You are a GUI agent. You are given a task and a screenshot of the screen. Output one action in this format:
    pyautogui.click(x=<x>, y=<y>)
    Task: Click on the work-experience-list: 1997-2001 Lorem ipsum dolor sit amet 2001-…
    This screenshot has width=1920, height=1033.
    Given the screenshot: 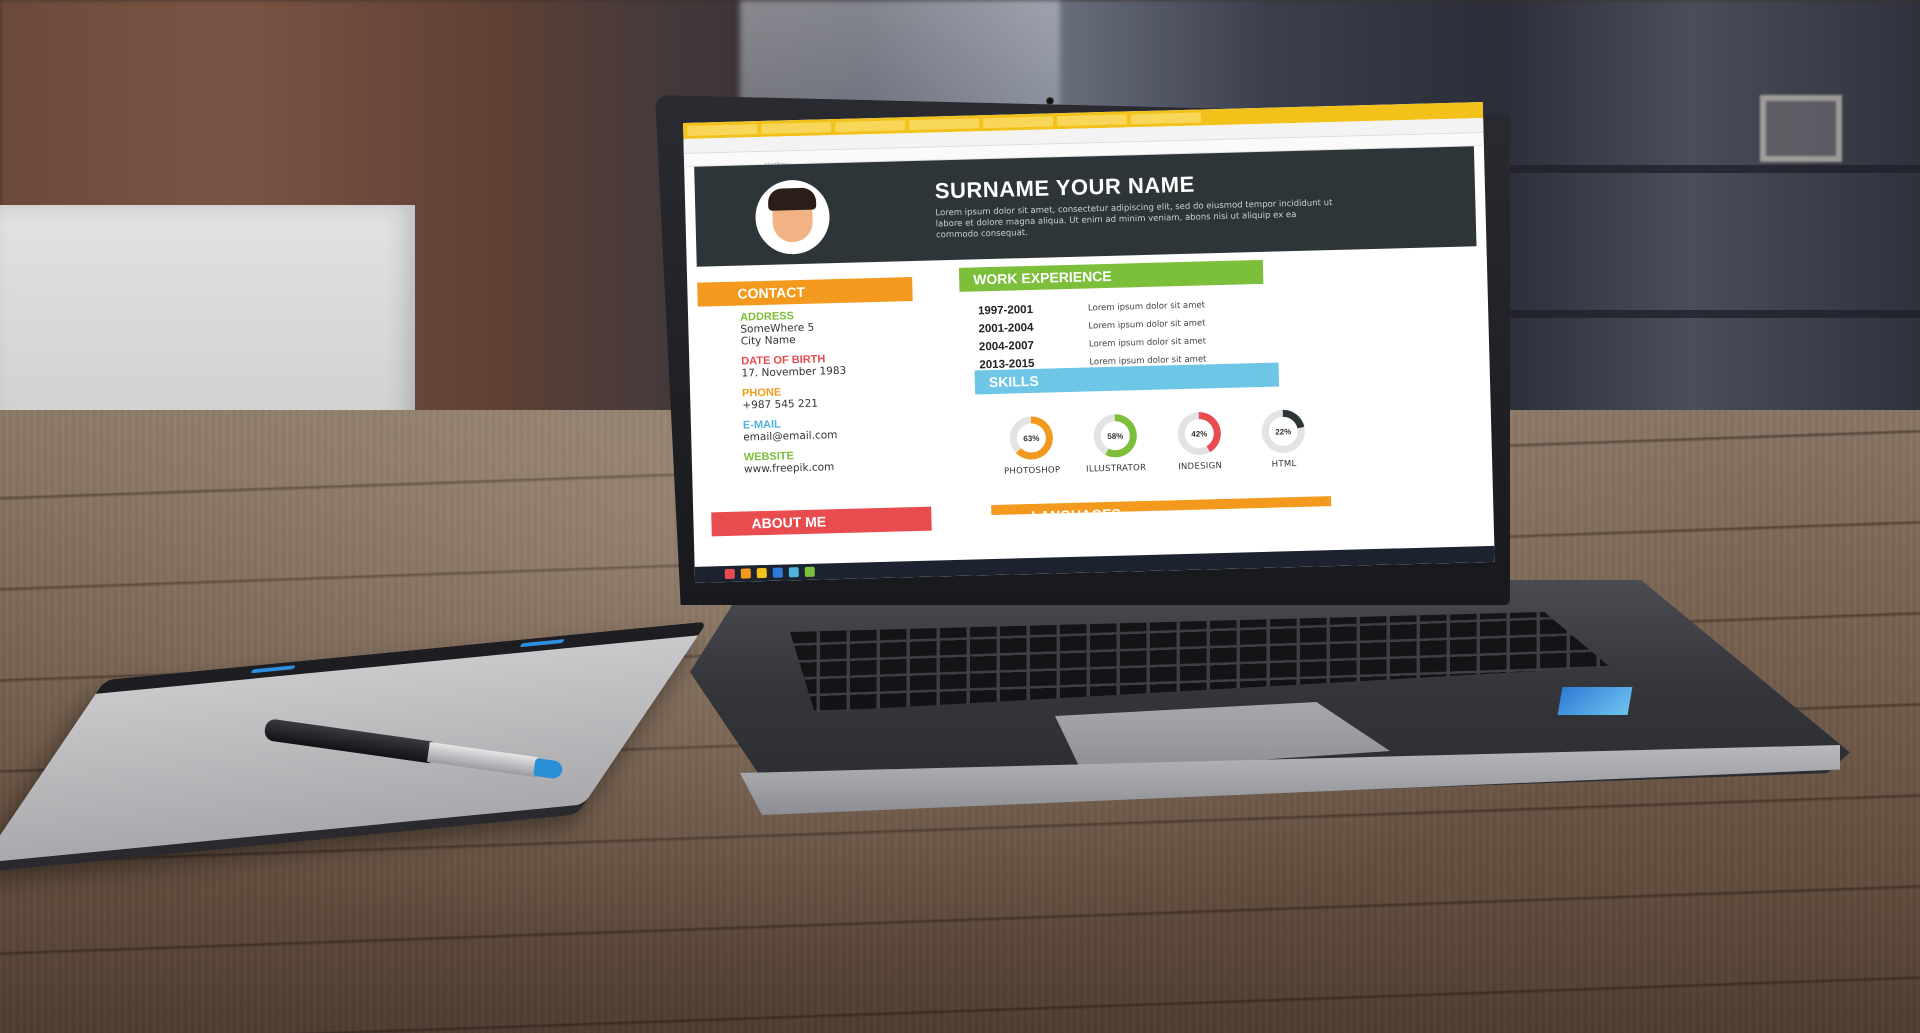 What is the action you would take?
    pyautogui.click(x=1139, y=337)
    